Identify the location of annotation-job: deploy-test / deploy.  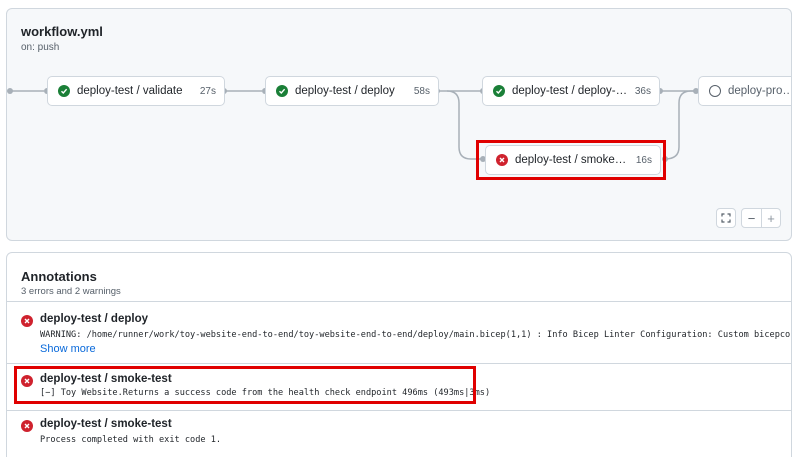
(94, 319).